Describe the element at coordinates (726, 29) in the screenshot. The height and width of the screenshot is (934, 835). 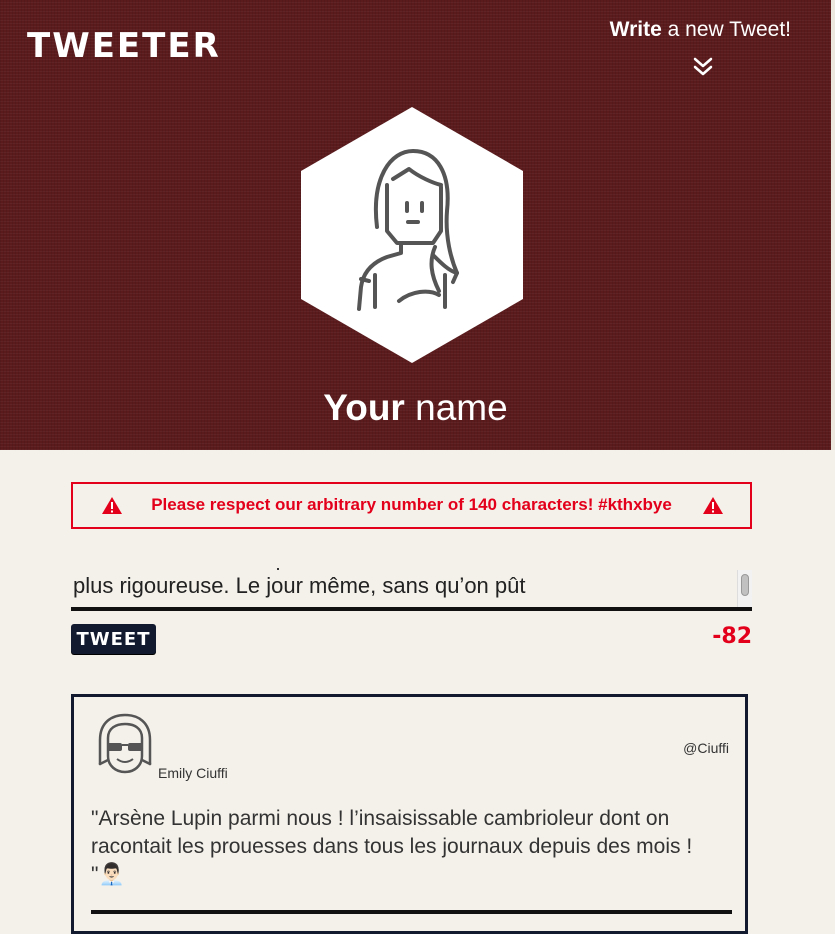
I see `compose-link-text: a new Tweet!` at that location.